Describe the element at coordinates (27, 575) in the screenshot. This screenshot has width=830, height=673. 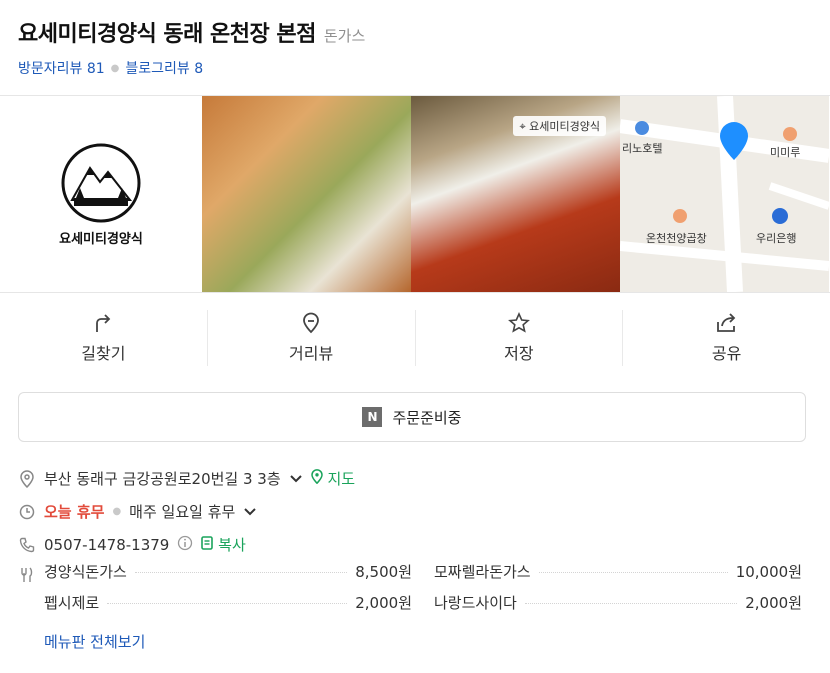
I see `fork-knife-icon` at that location.